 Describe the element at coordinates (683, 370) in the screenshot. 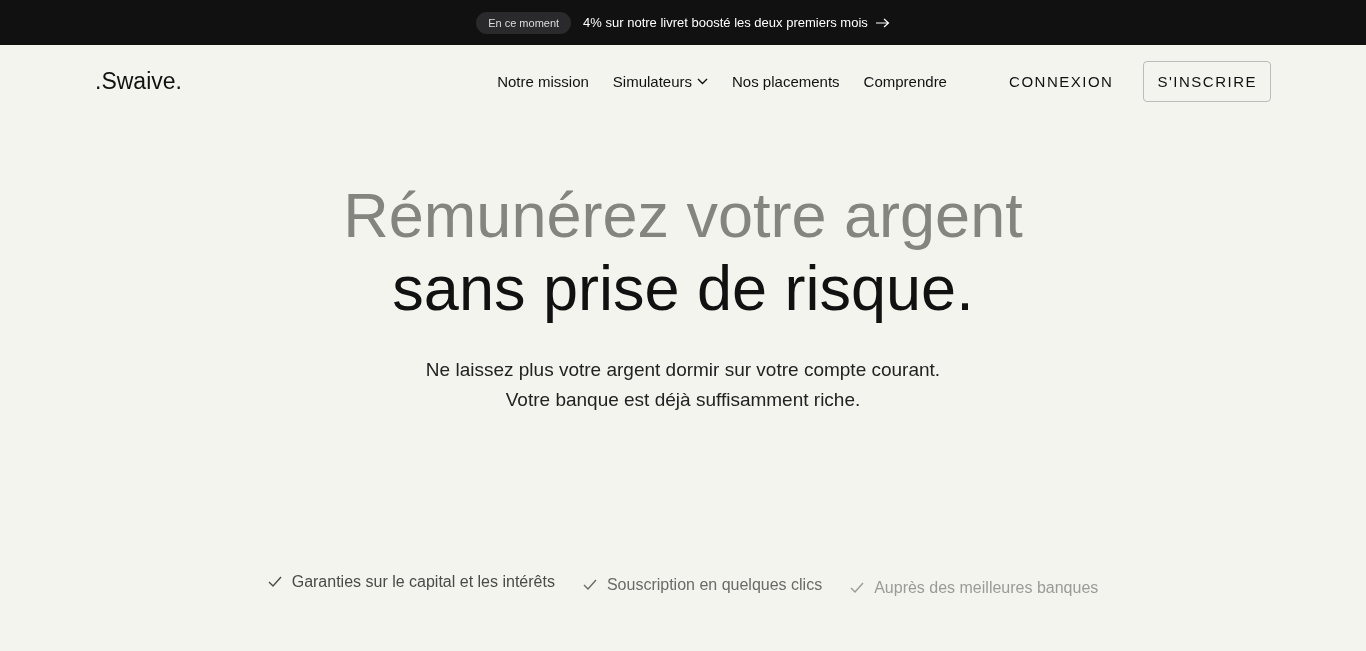

I see `hero-subtitle: Ne laissez plus votre argent dormir sur votre compte courant.` at that location.